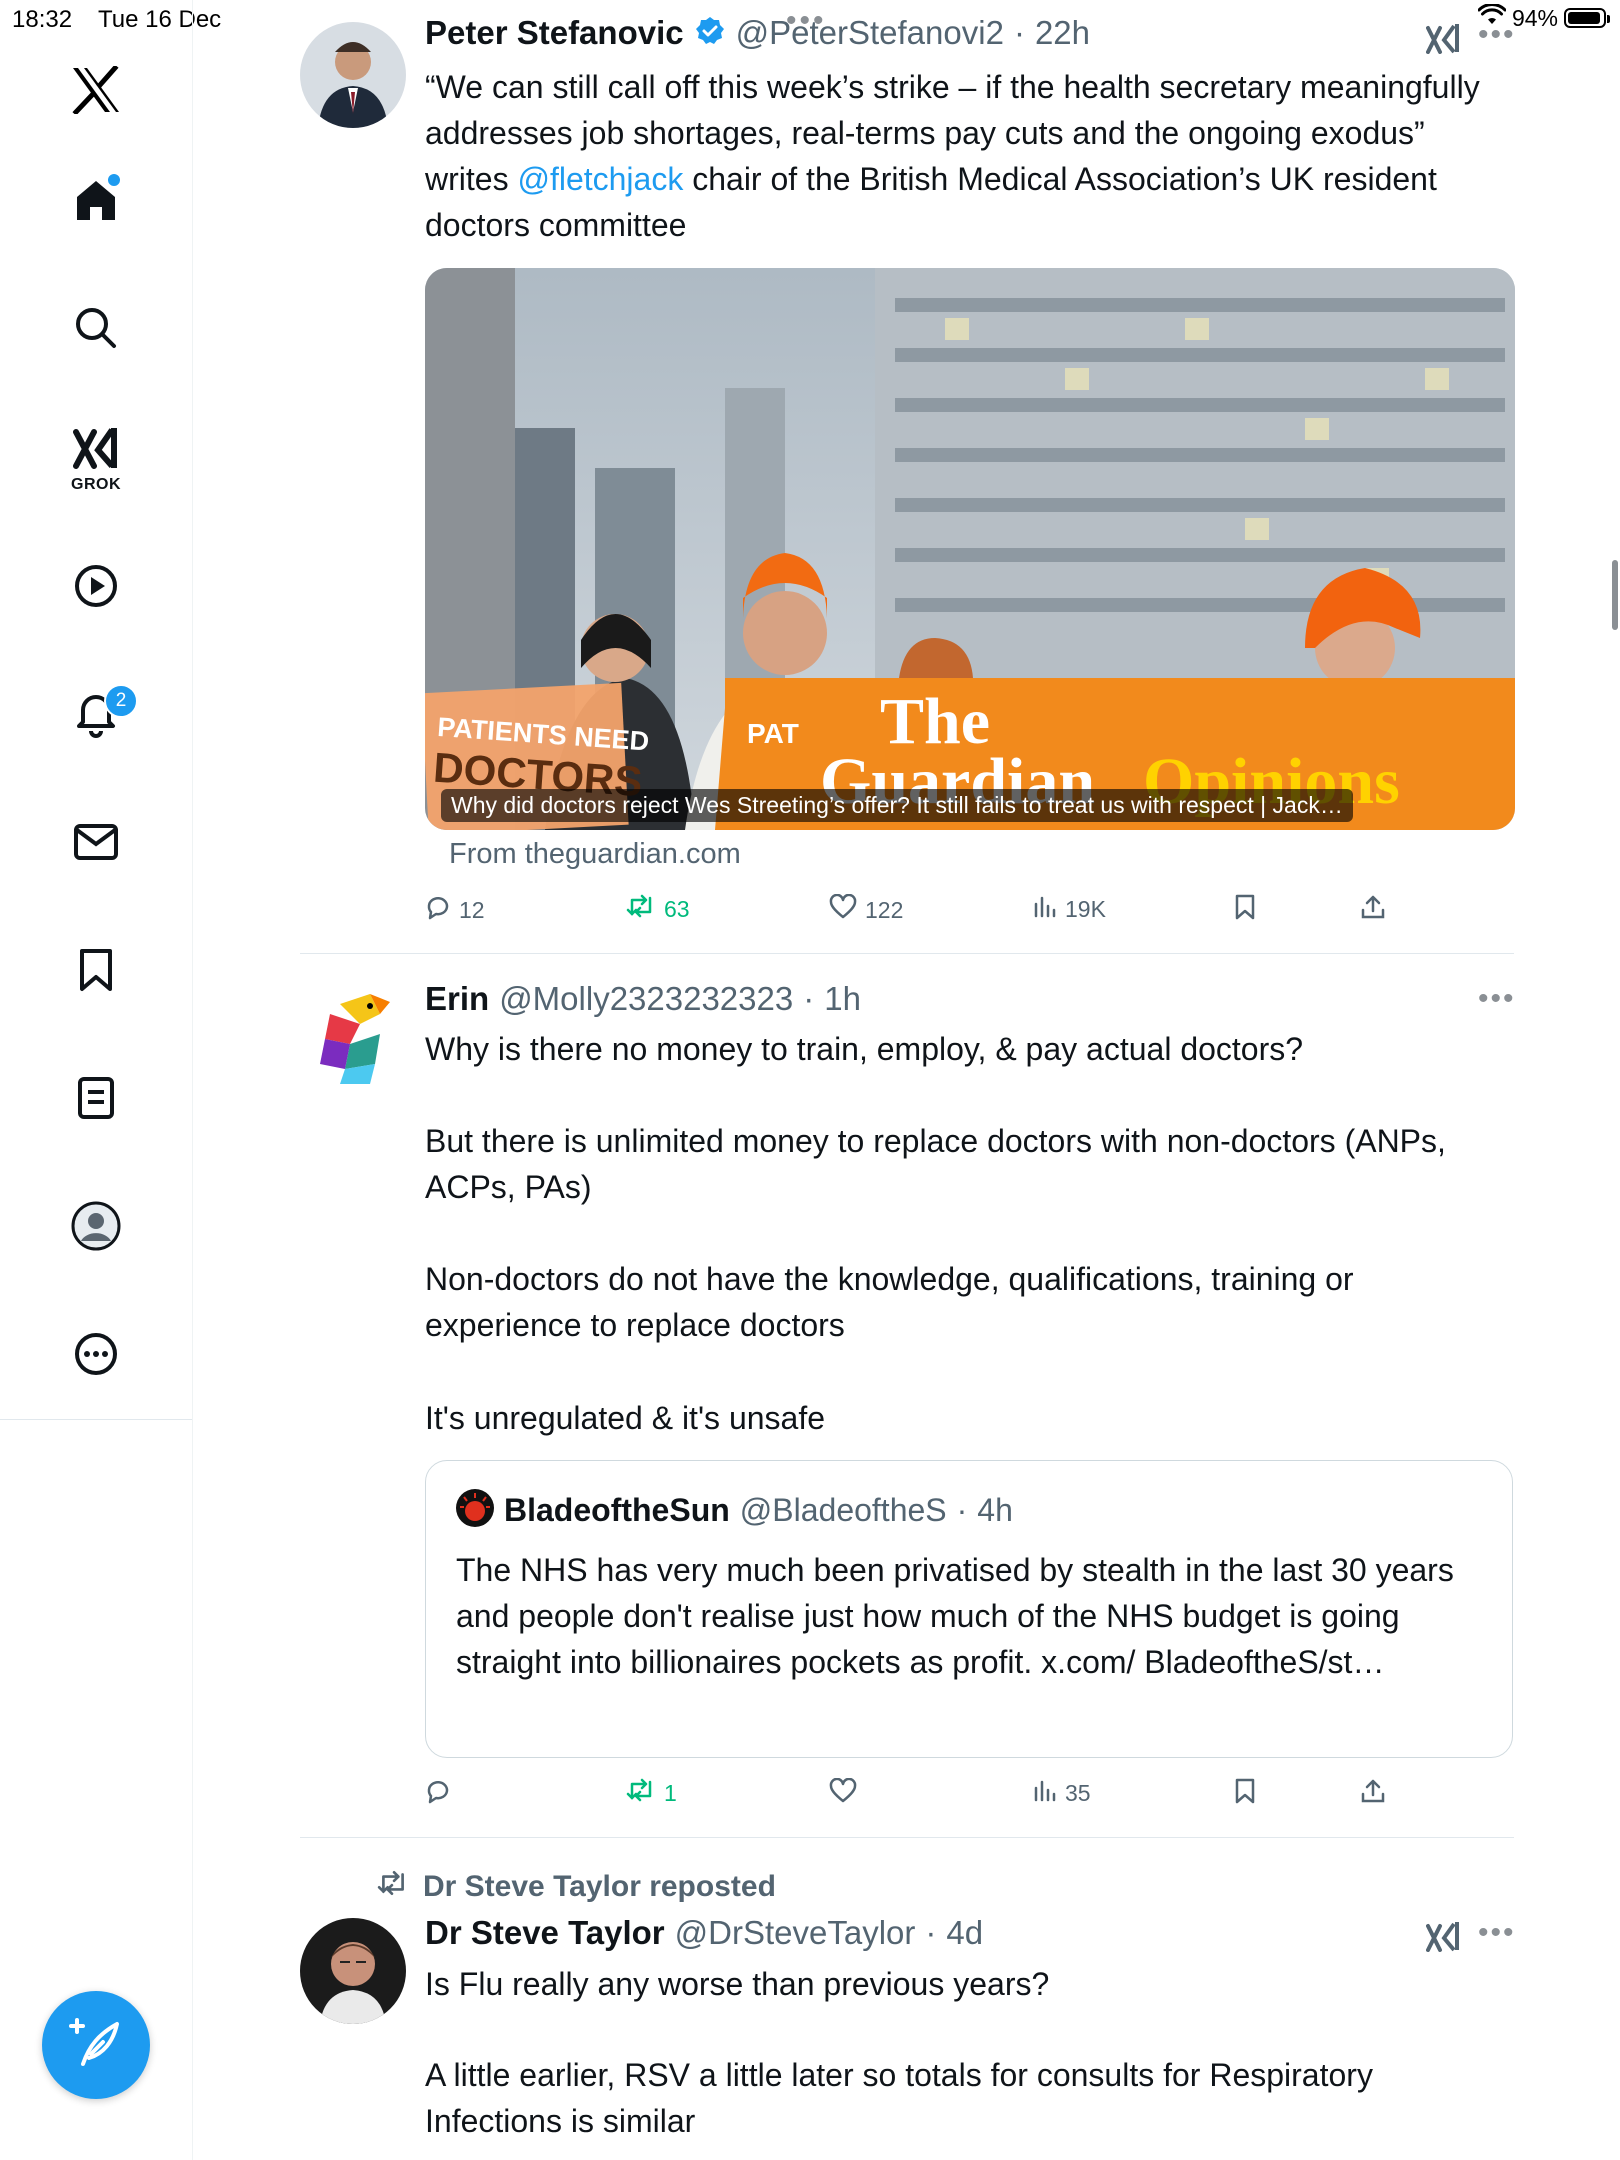  What do you see at coordinates (102, 715) in the screenshot?
I see `sidebar-item-notifications: 2` at bounding box center [102, 715].